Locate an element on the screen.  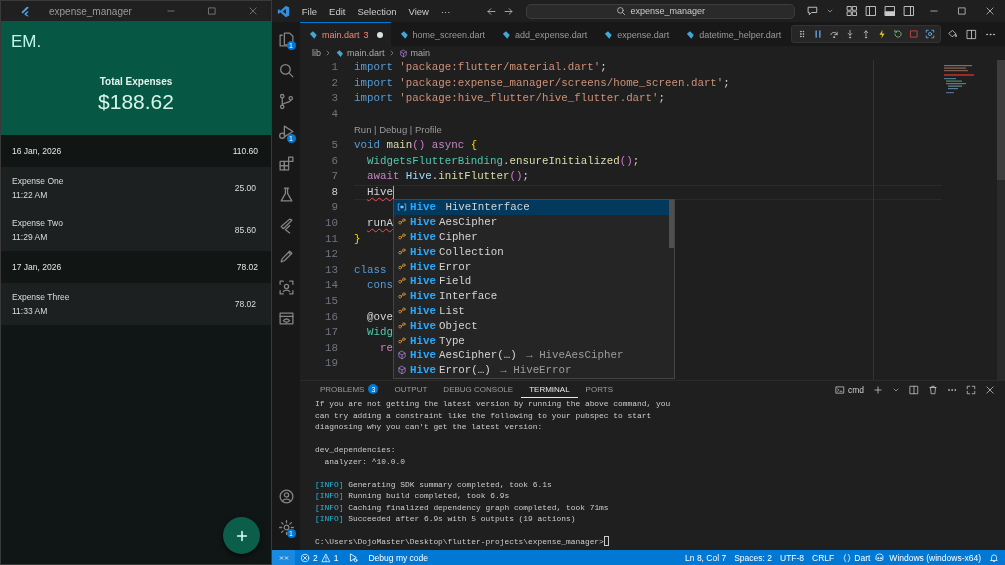
extensions-icon is located at coordinates (286, 163).